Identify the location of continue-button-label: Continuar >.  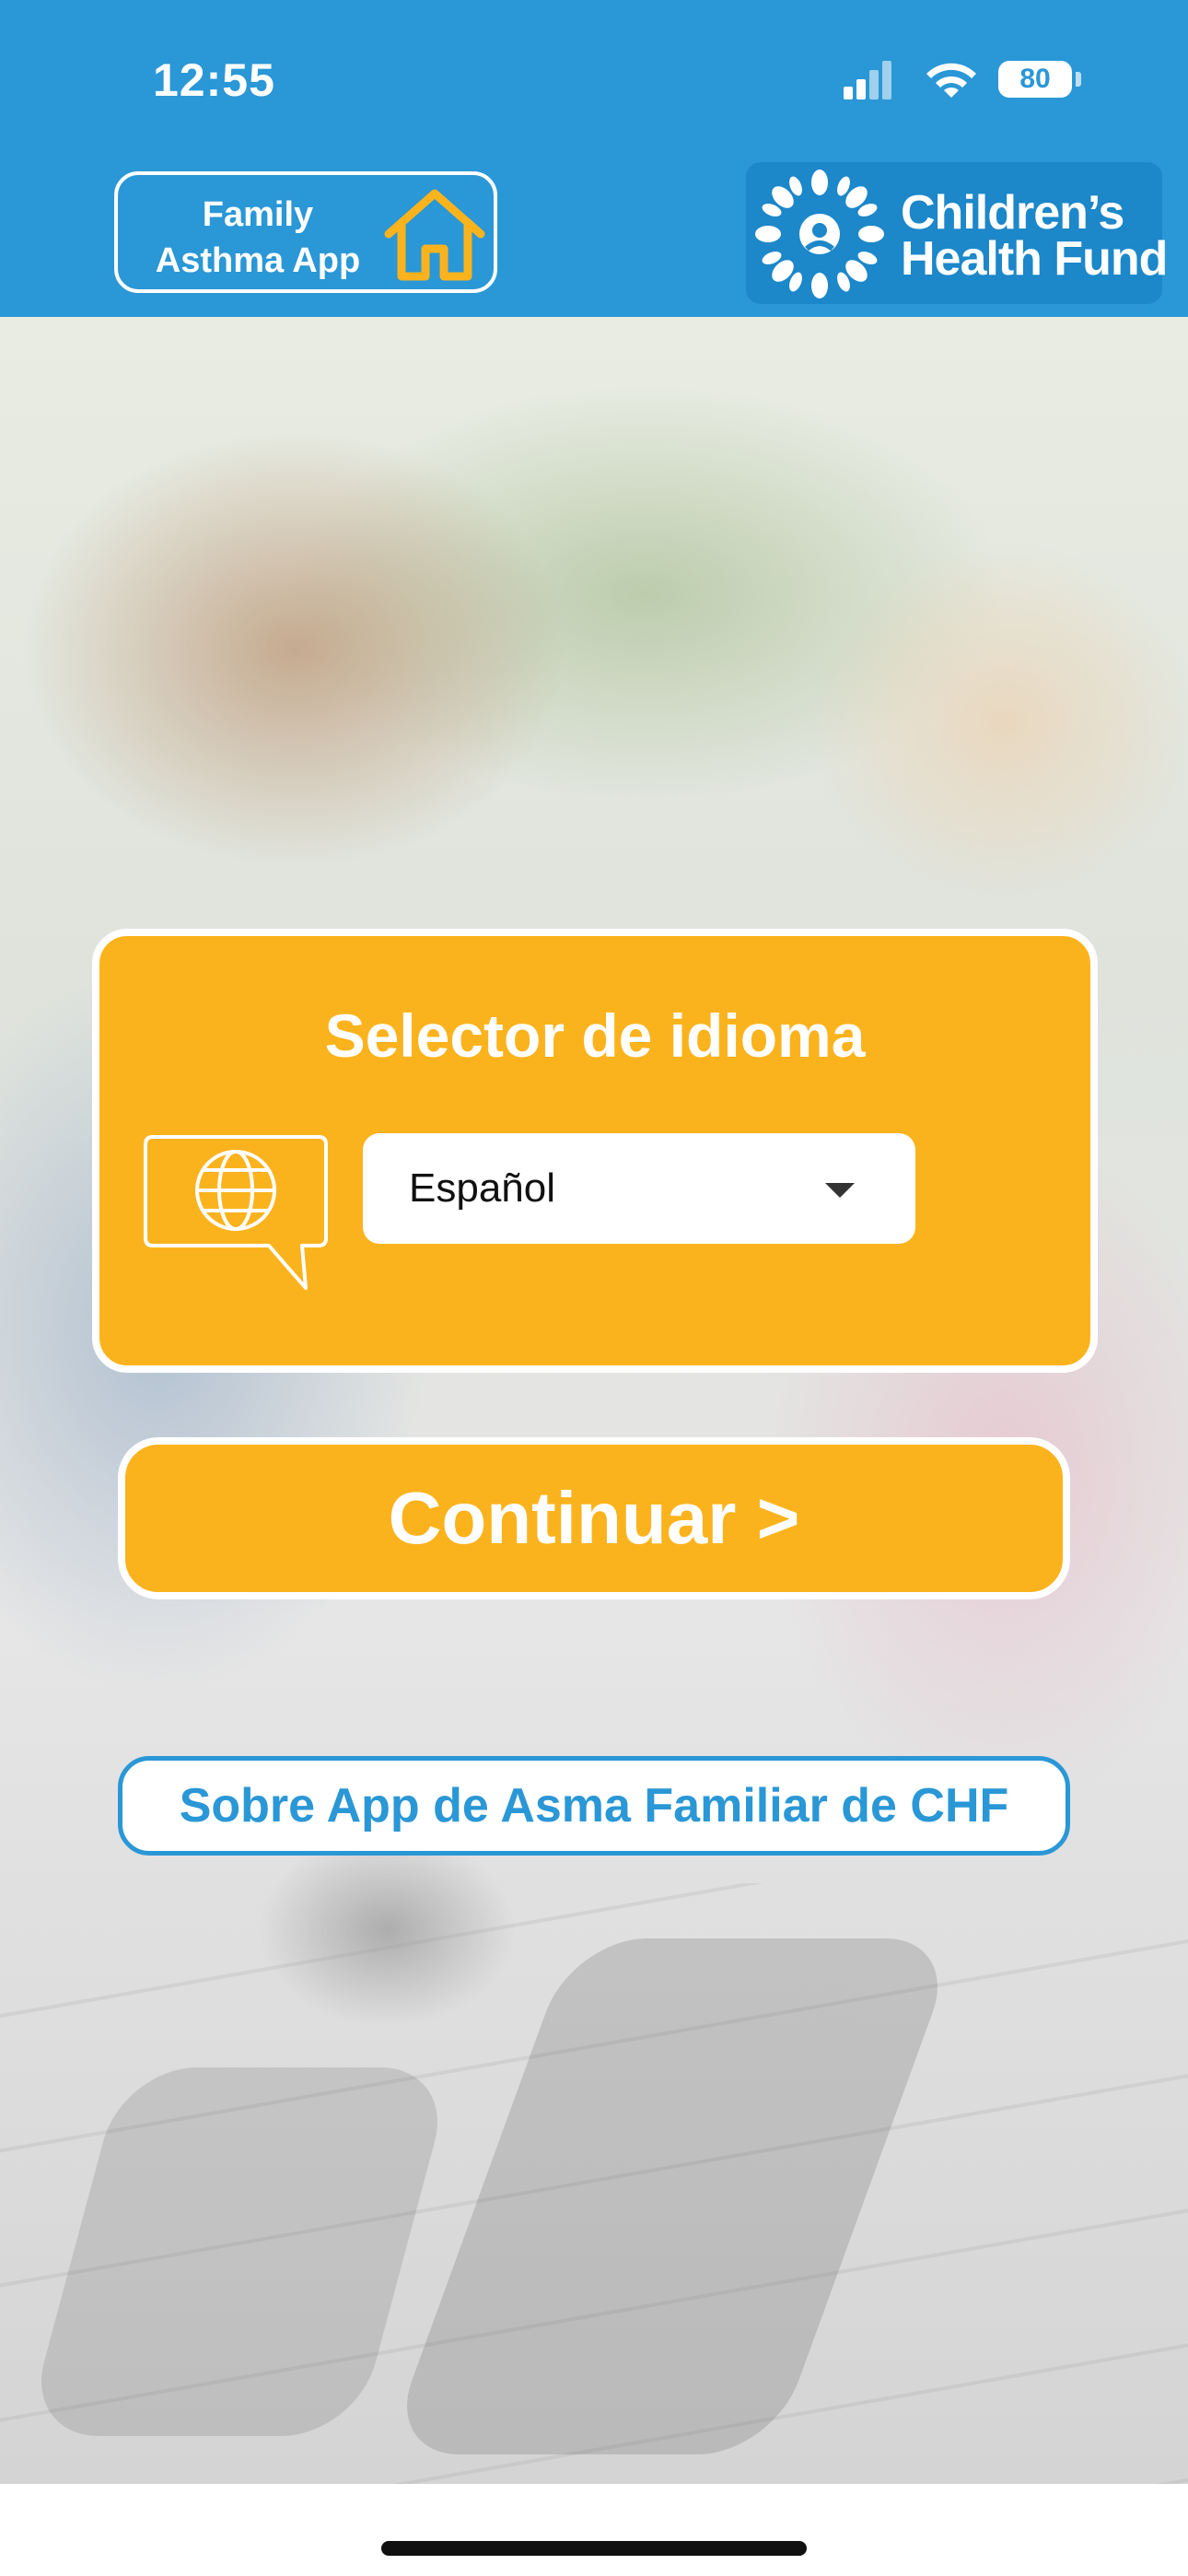
(594, 1518).